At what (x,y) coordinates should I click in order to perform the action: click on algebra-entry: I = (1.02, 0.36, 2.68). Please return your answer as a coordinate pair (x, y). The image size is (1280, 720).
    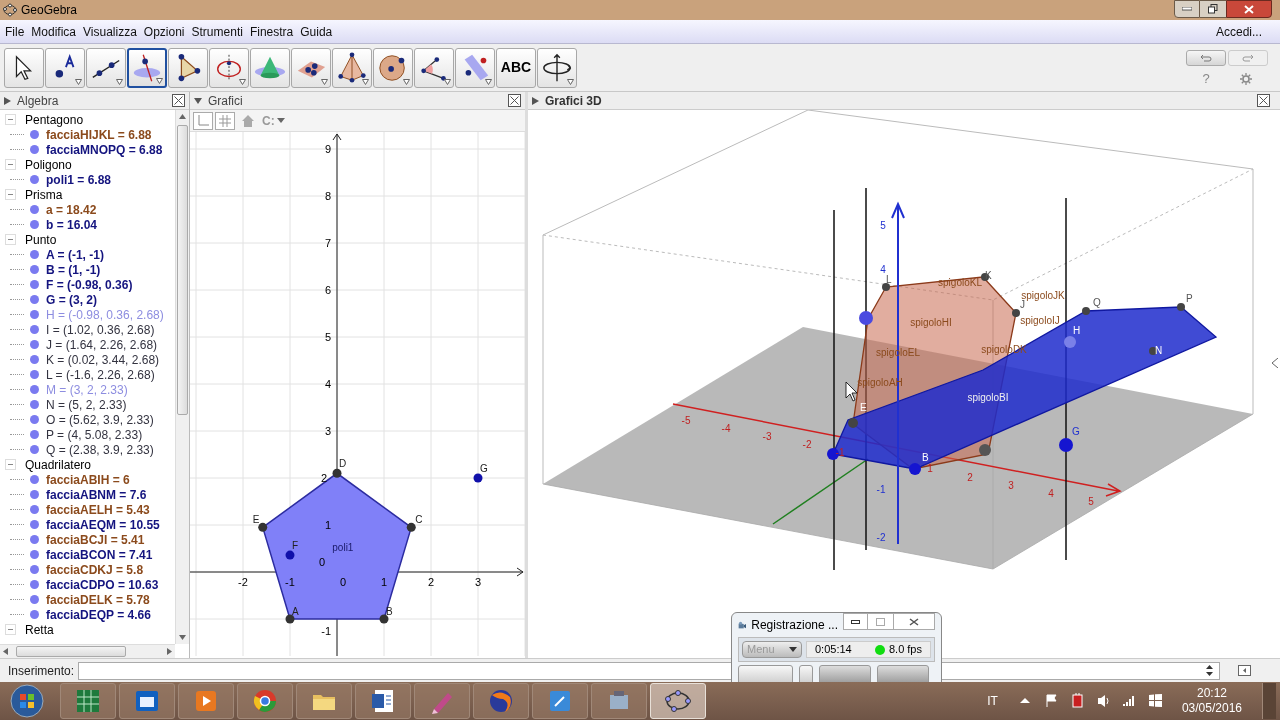
    Looking at the image, I should click on (100, 329).